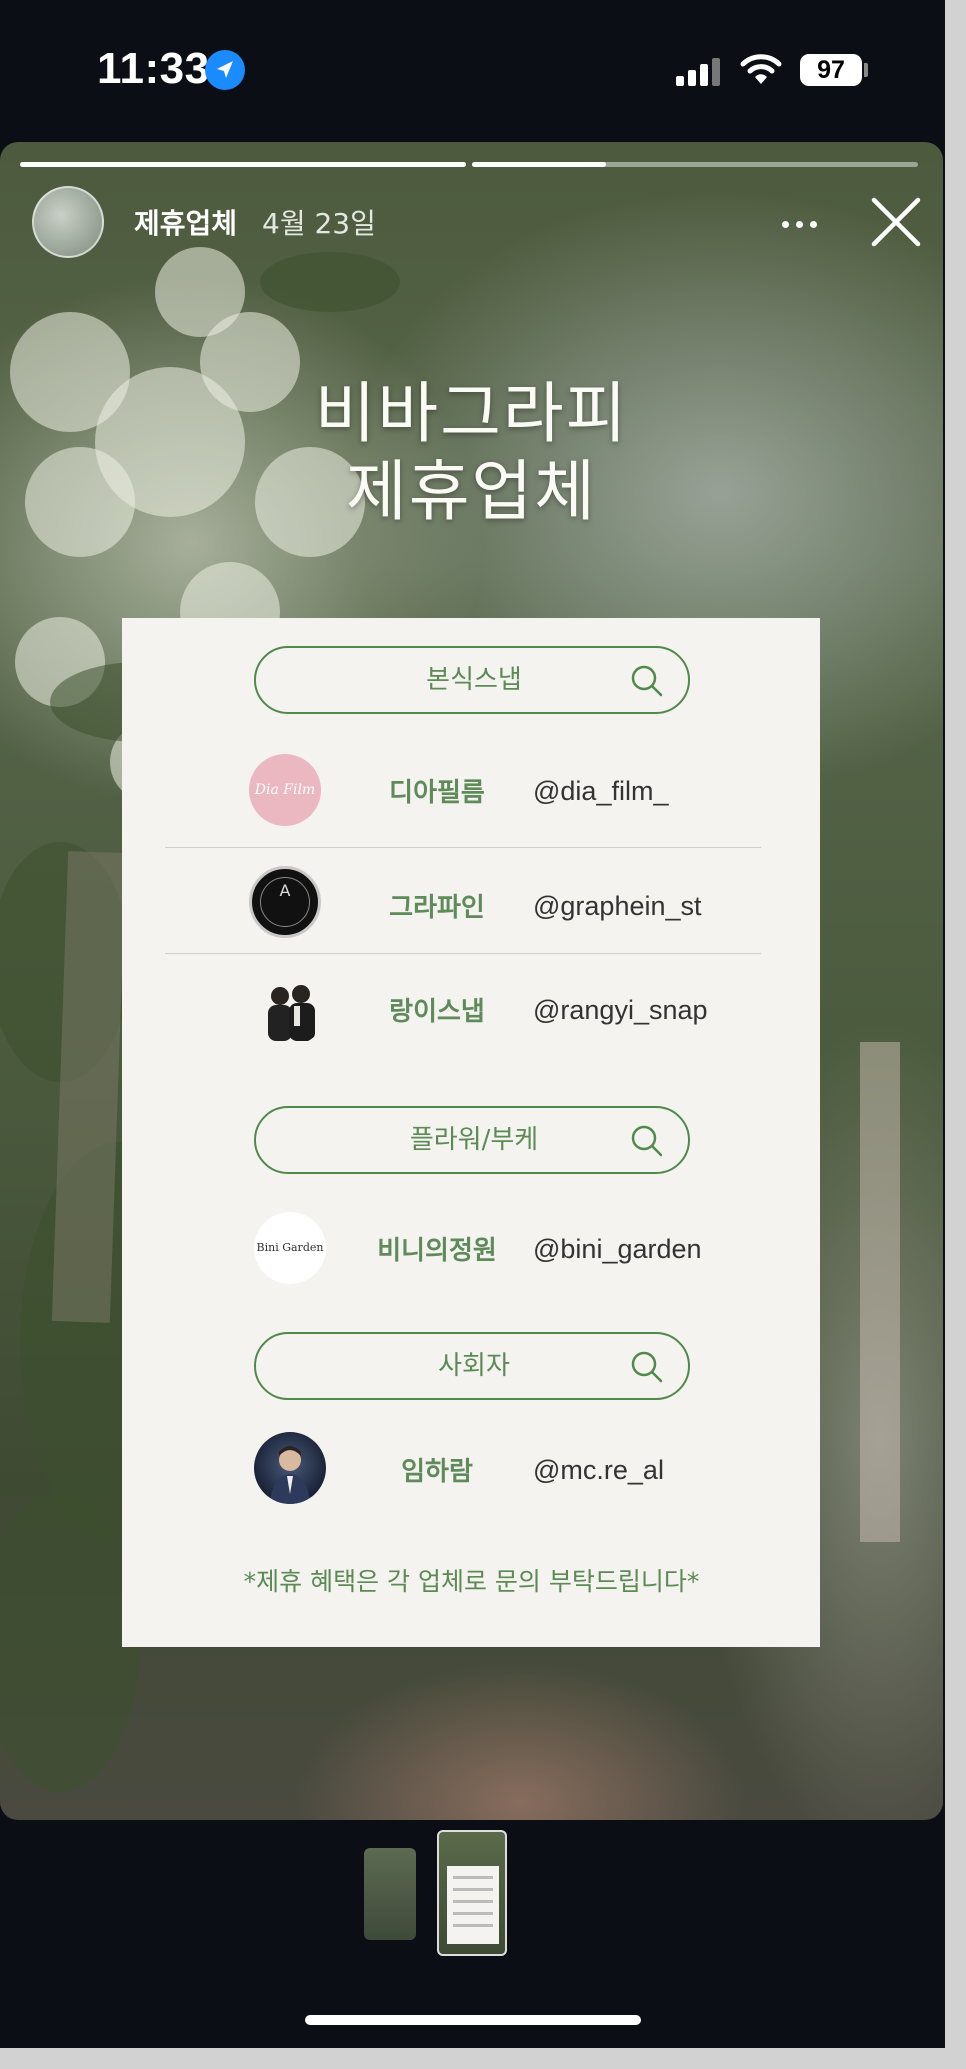 The width and height of the screenshot is (966, 2069). Describe the element at coordinates (290, 1248) in the screenshot. I see `vendor-avatar-bini-garden: Bini Garden` at that location.